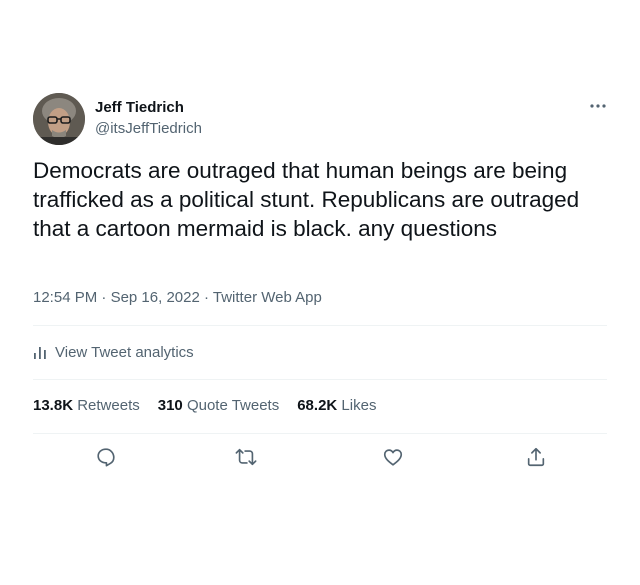 The width and height of the screenshot is (640, 585). I want to click on more-icon, so click(598, 106).